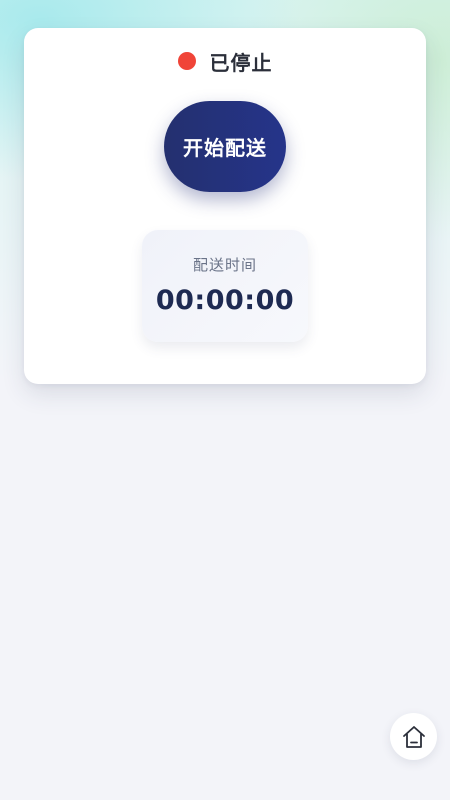 The width and height of the screenshot is (450, 800). What do you see at coordinates (186, 61) in the screenshot?
I see `status-dot` at bounding box center [186, 61].